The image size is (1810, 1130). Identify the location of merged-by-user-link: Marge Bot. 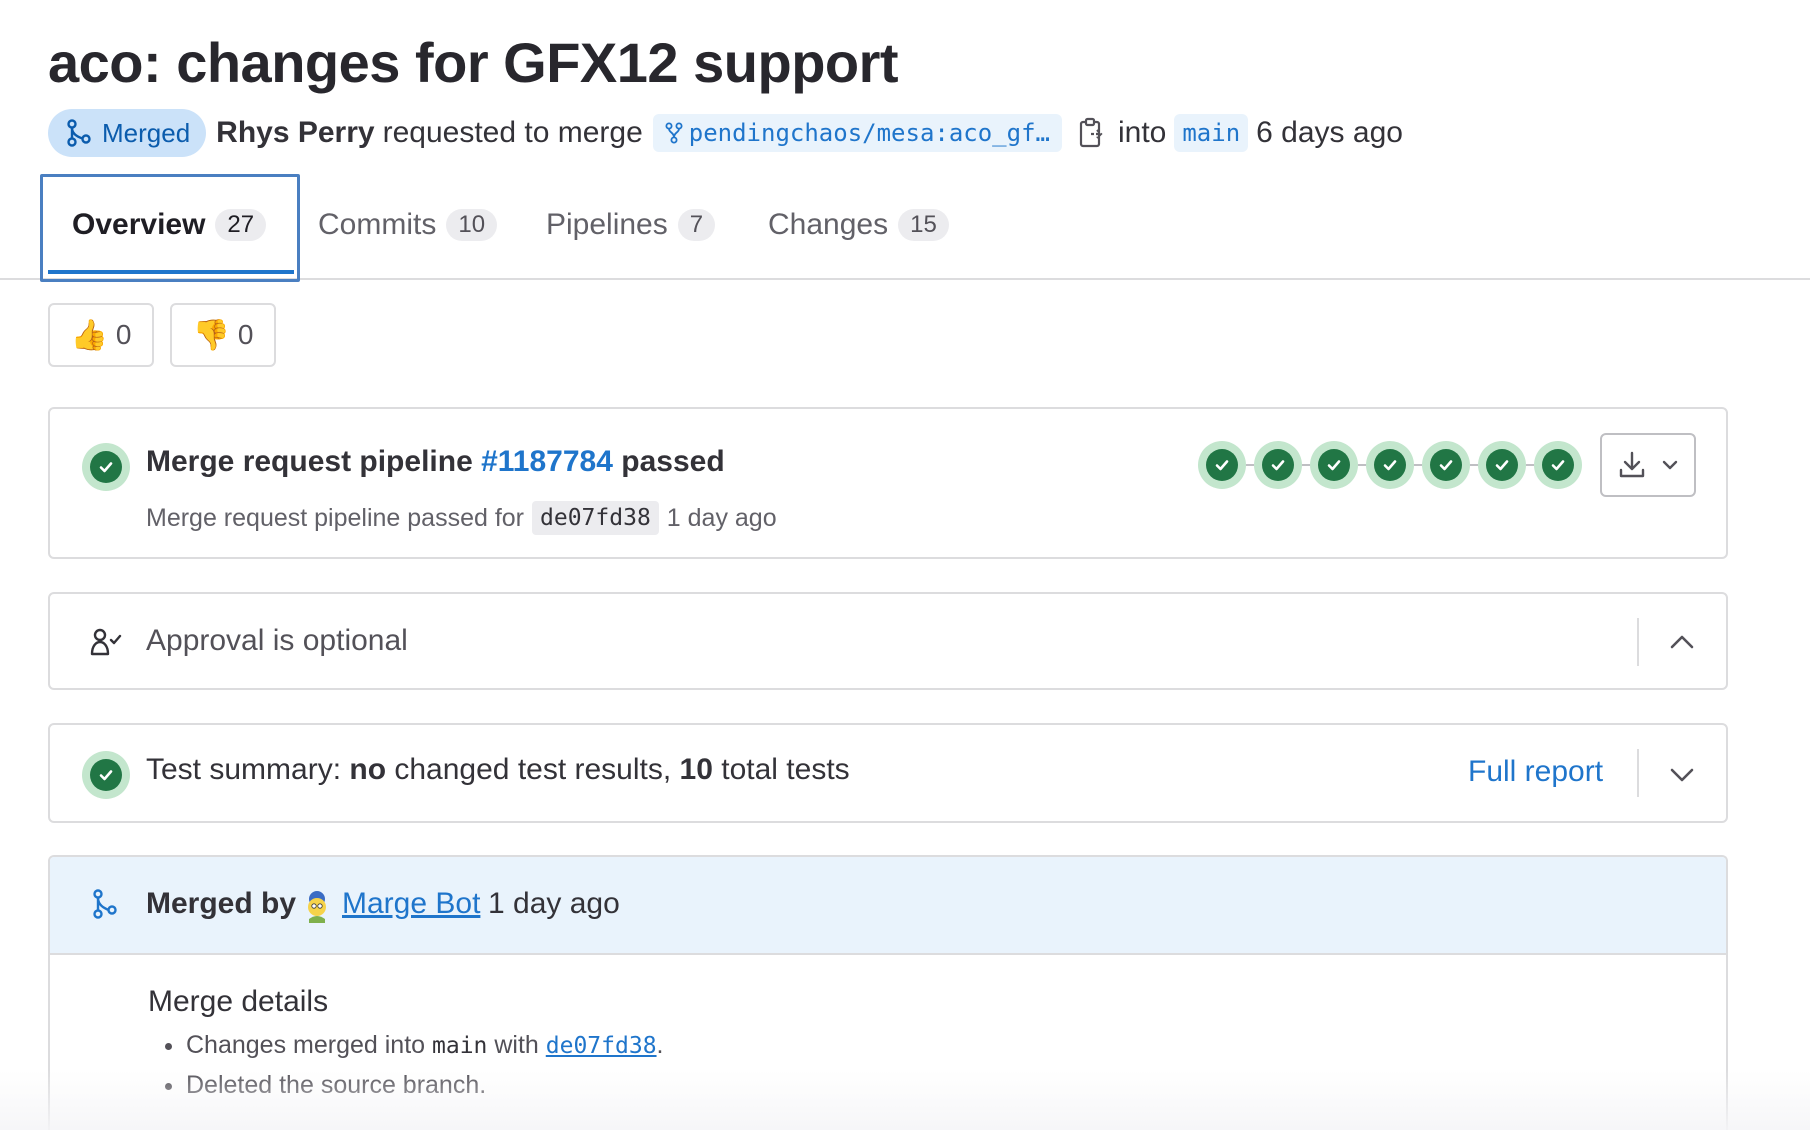
(411, 904).